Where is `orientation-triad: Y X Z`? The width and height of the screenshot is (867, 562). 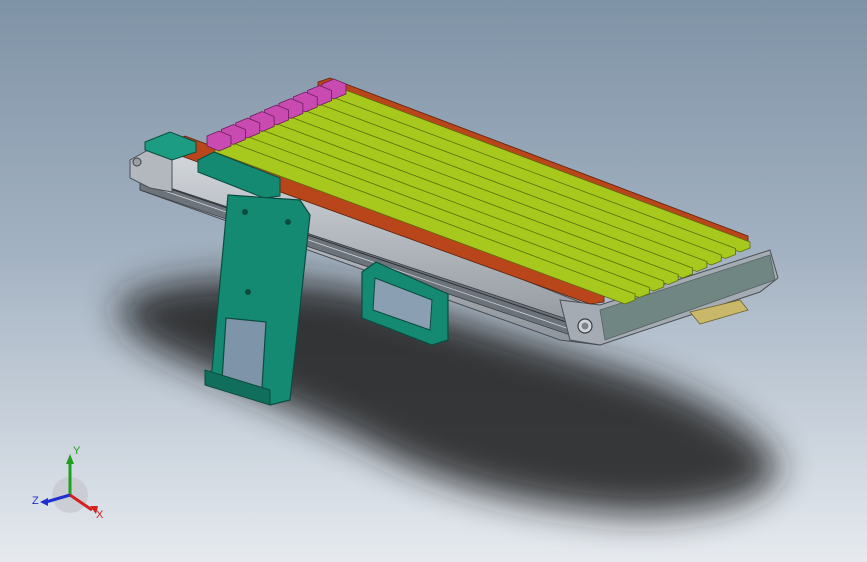 orientation-triad: Y X Z is located at coordinates (70, 485).